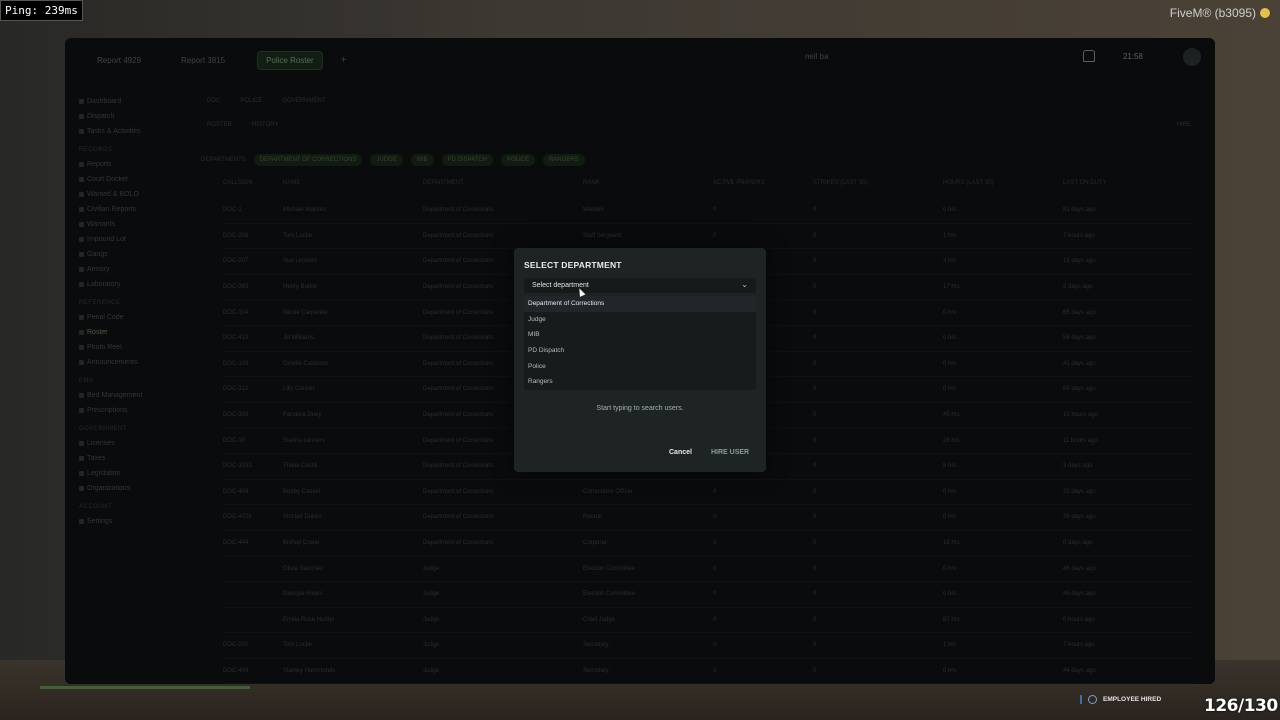 This screenshot has width=1280, height=720. Describe the element at coordinates (1265, 13) in the screenshot. I see `fivem-logo-icon` at that location.